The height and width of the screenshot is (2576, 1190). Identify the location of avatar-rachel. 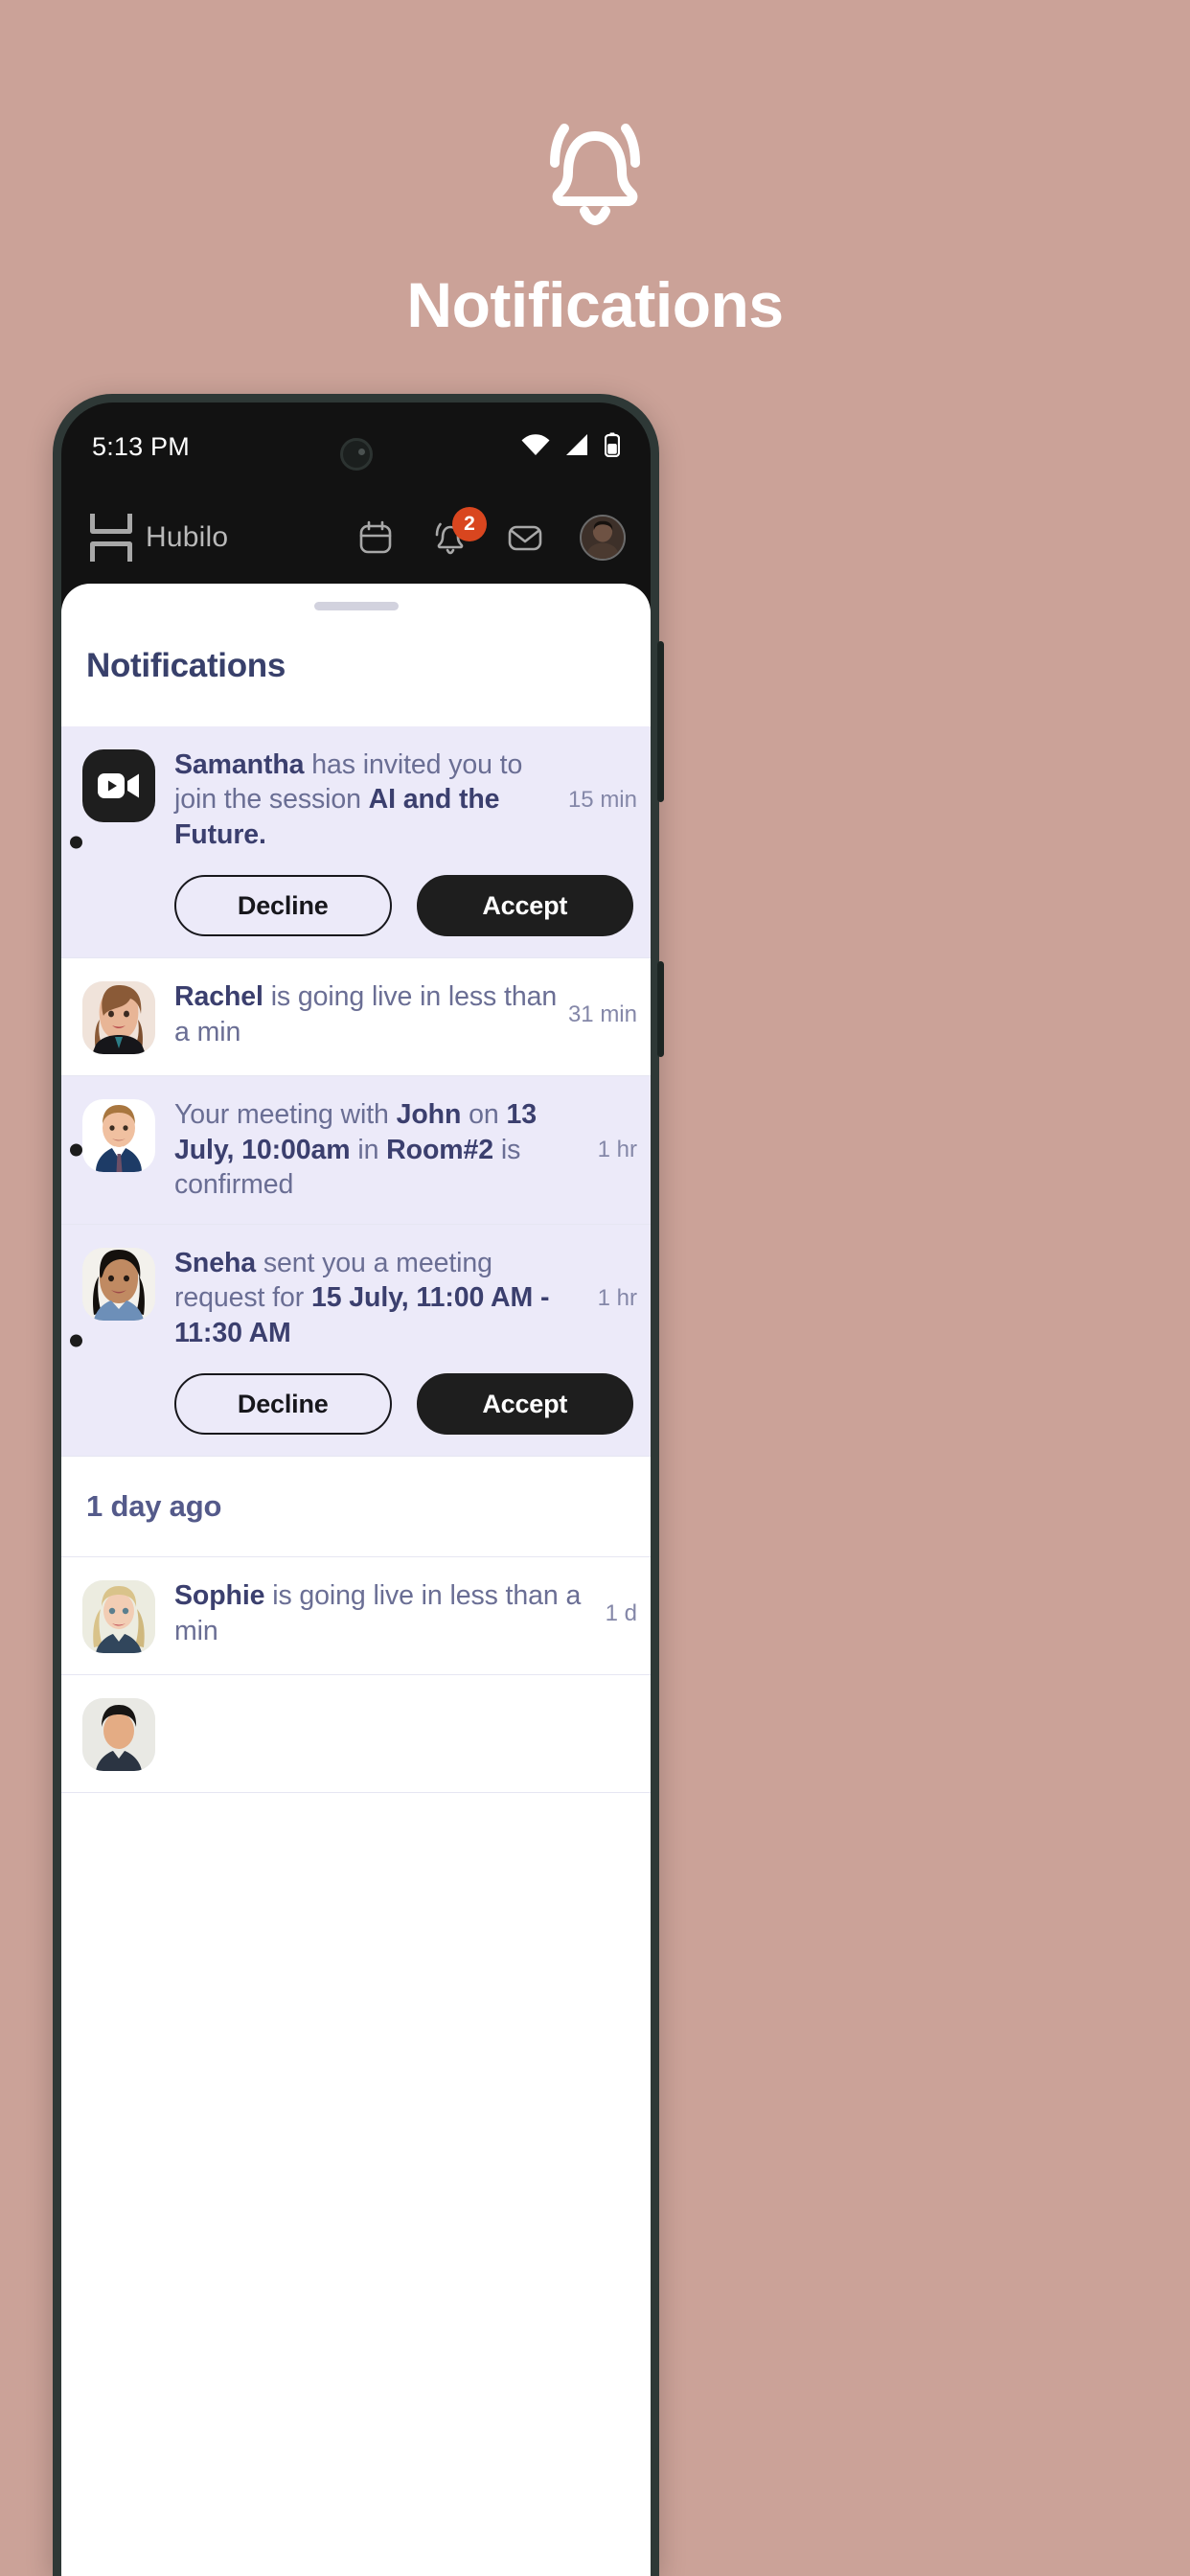
(119, 1018).